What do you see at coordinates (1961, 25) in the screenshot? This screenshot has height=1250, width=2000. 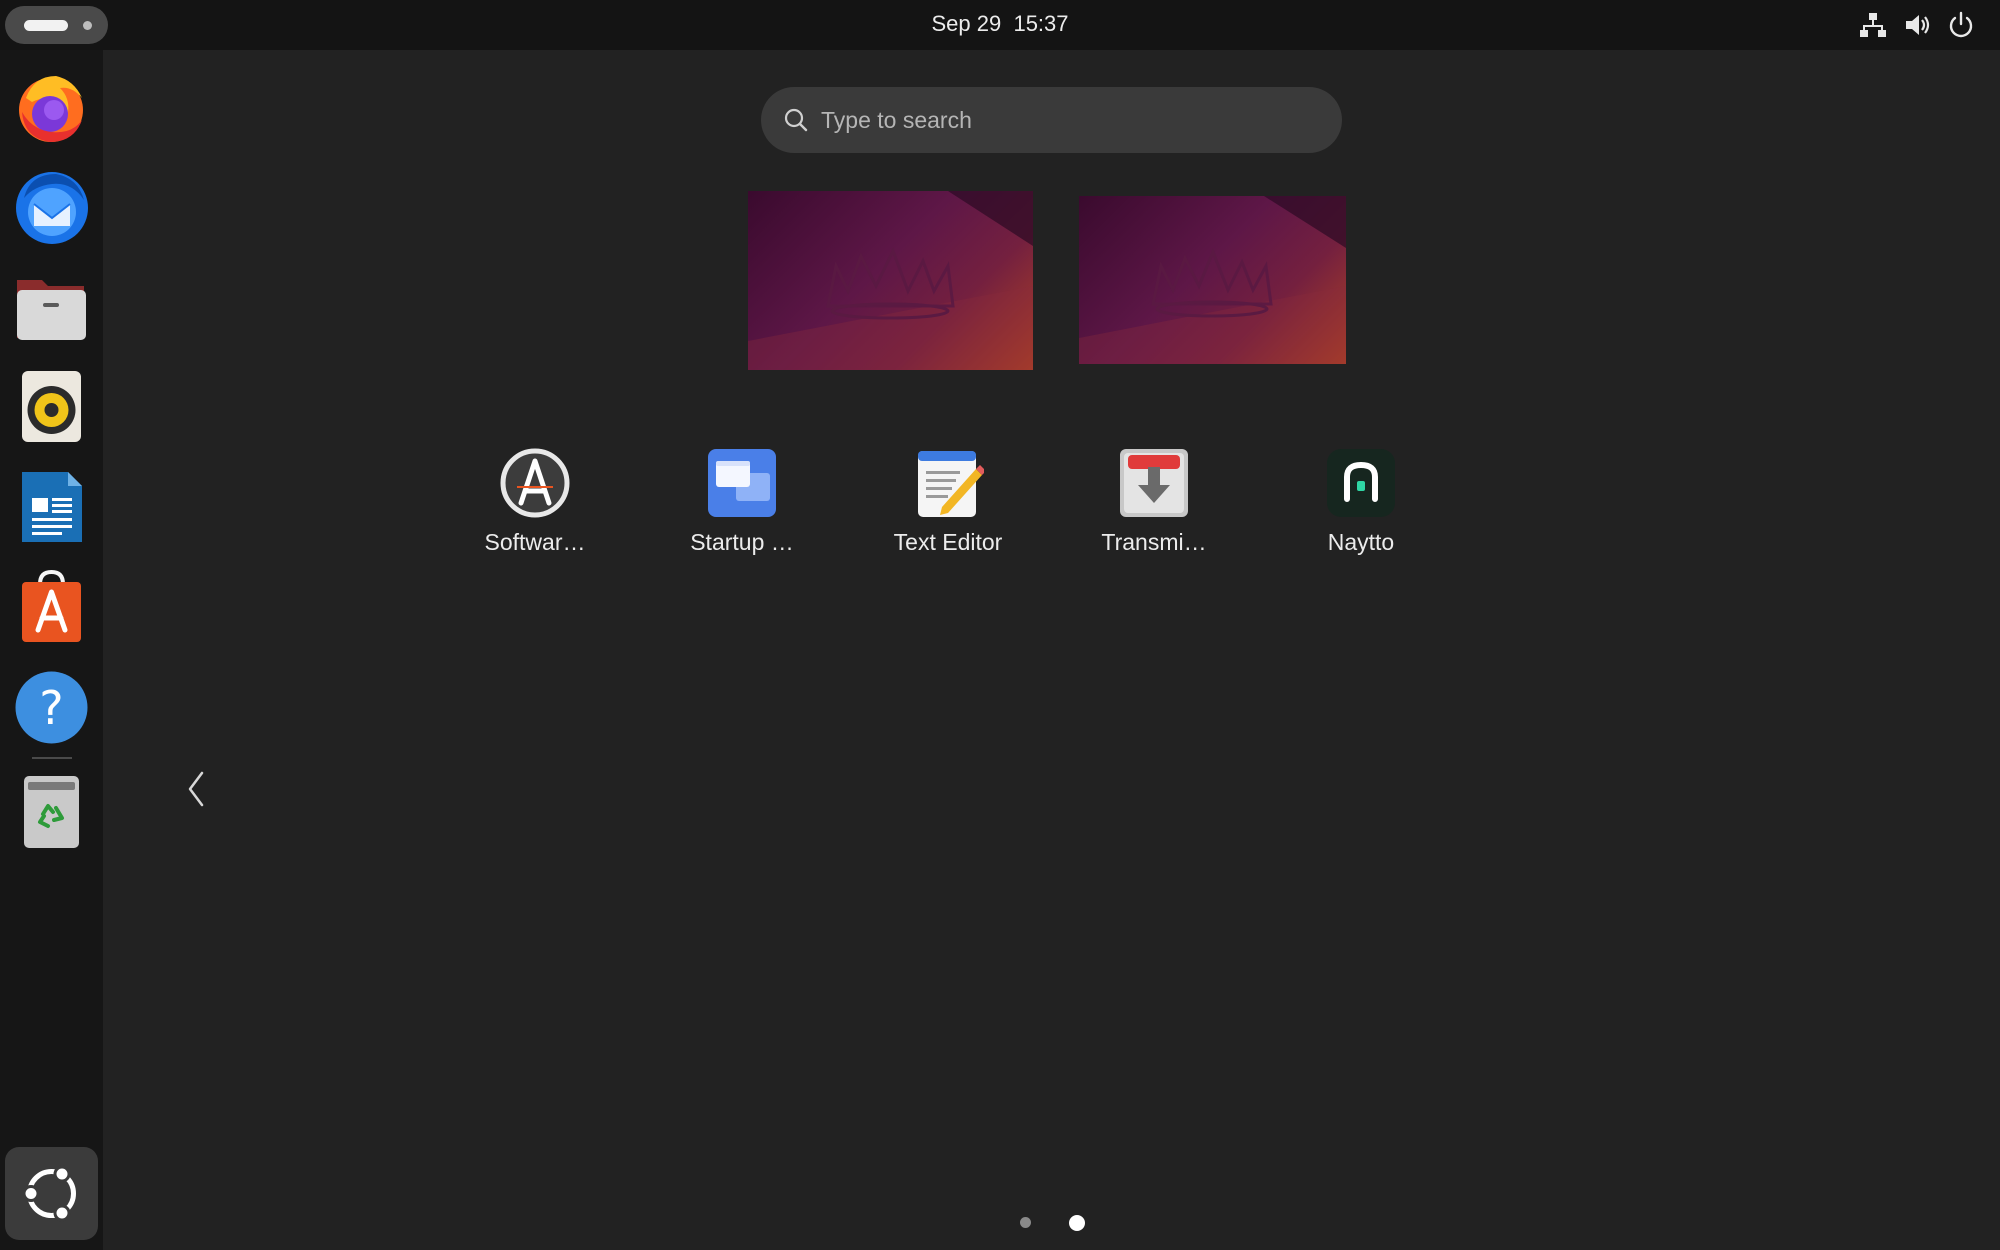 I see `power-icon` at bounding box center [1961, 25].